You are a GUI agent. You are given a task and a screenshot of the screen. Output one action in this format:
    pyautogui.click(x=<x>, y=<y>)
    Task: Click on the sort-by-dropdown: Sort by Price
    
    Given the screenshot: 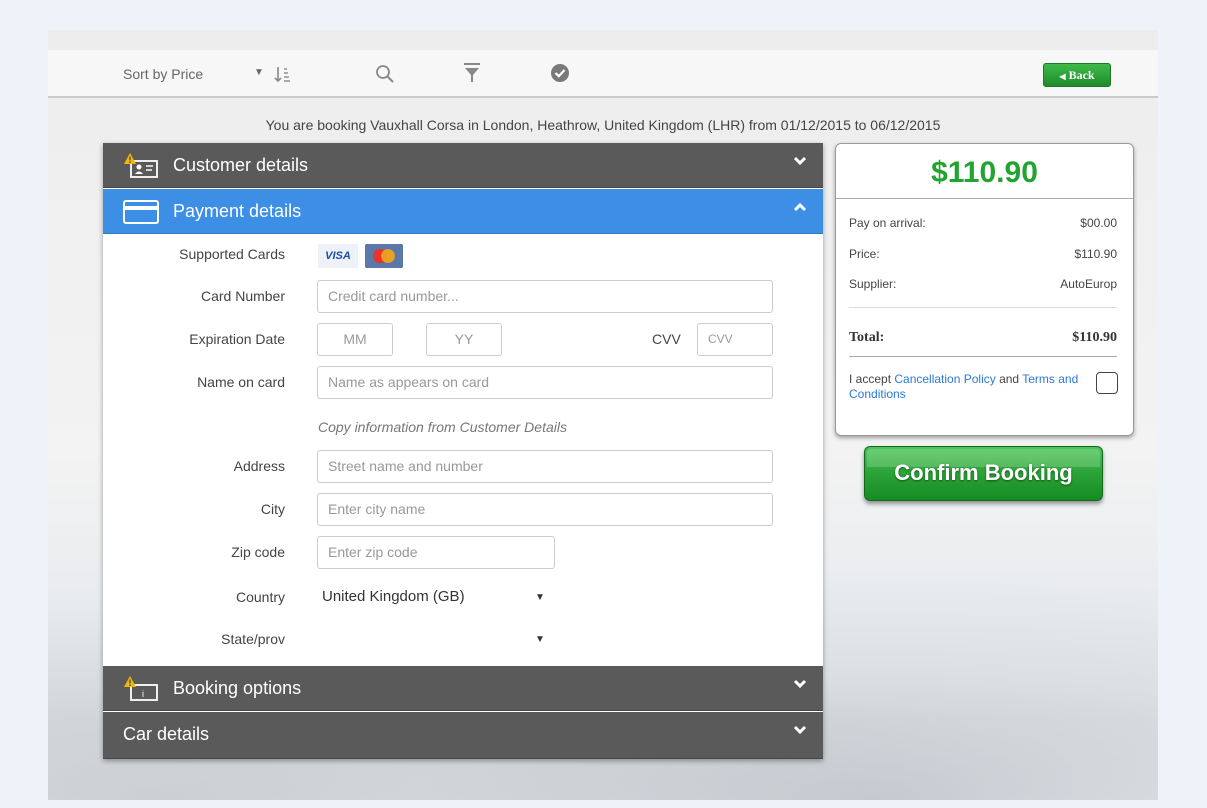 What is the action you would take?
    pyautogui.click(x=163, y=74)
    